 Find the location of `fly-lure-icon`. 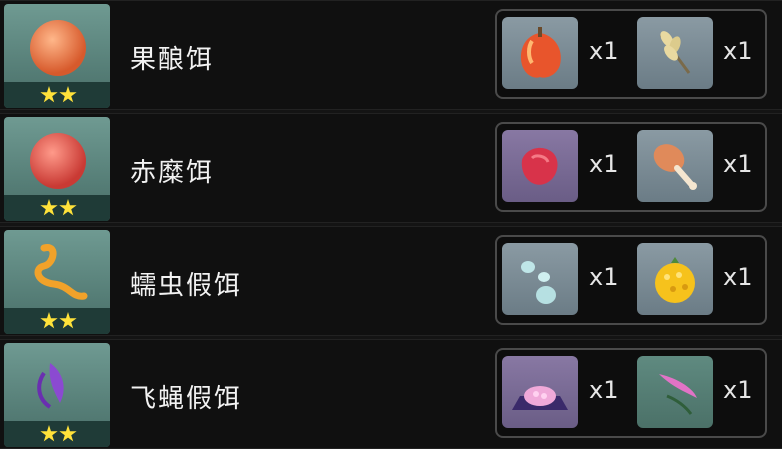

fly-lure-icon is located at coordinates (50, 386).